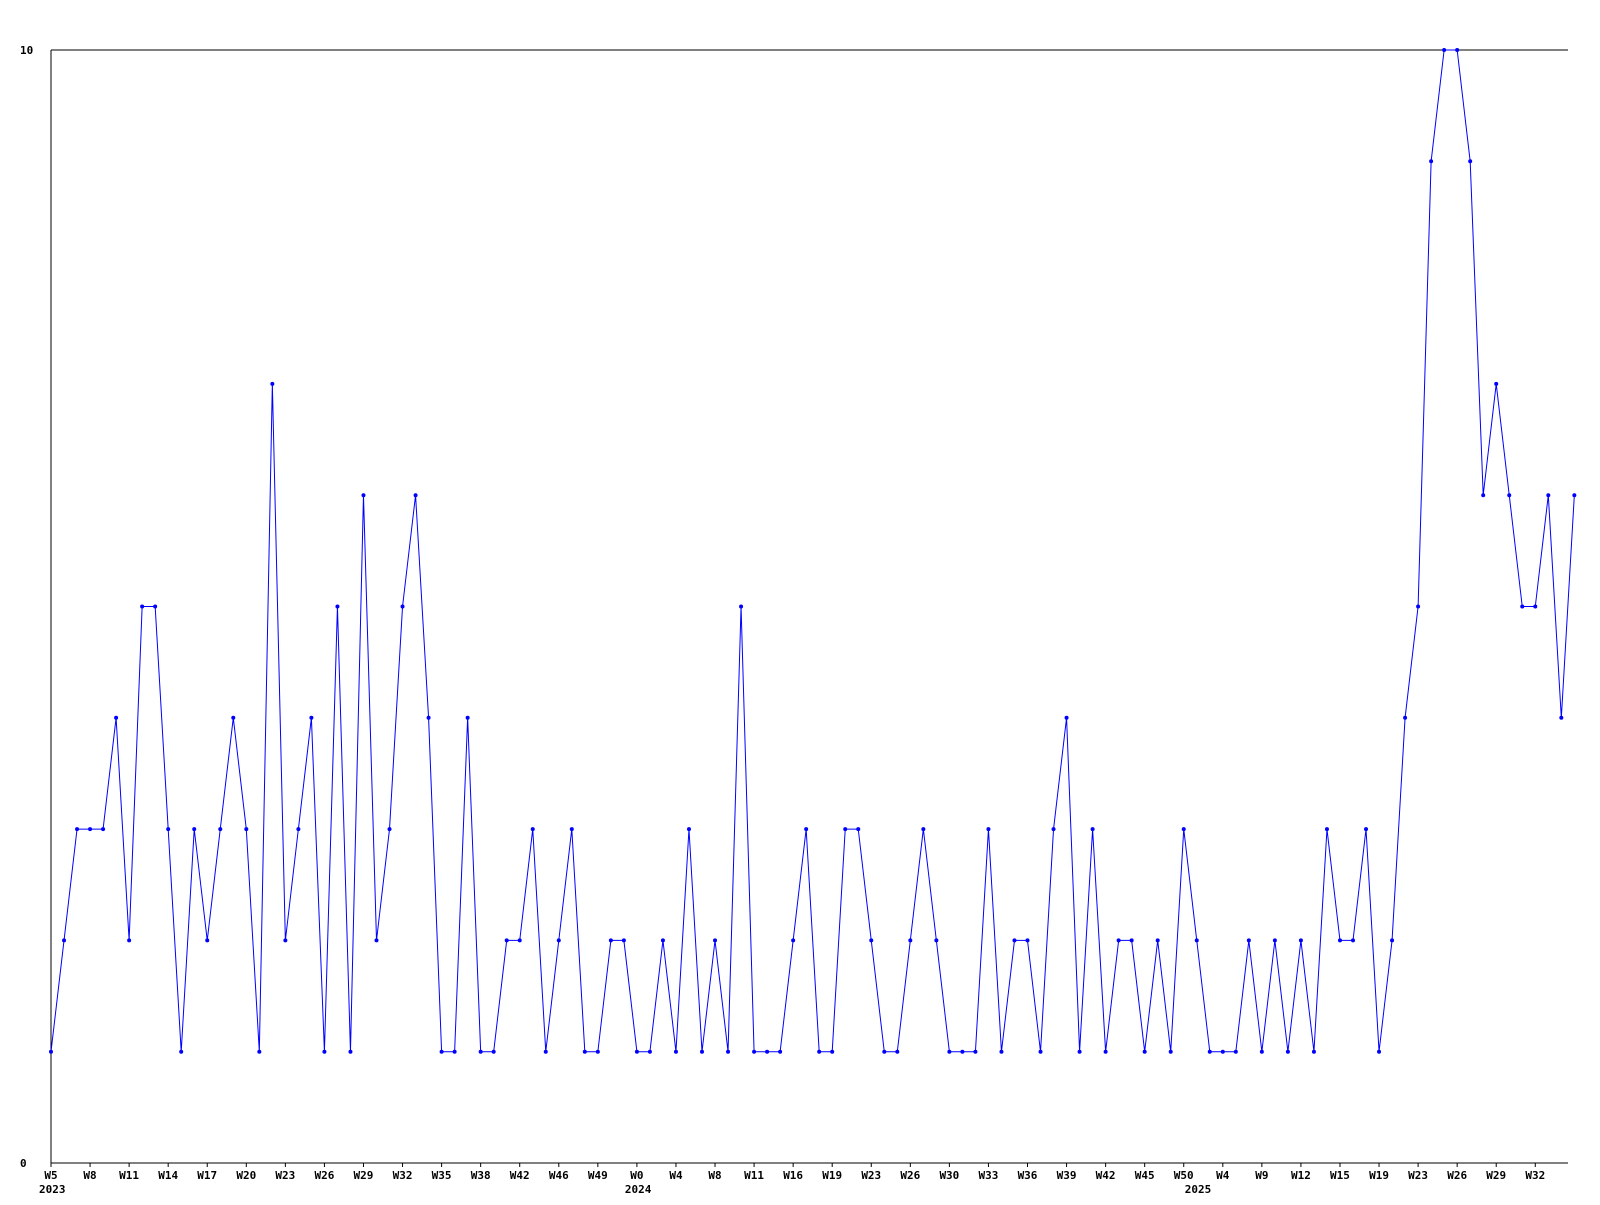 The image size is (1600, 1205). What do you see at coordinates (1261, 1175) in the screenshot?
I see `x-tick-label: W9` at bounding box center [1261, 1175].